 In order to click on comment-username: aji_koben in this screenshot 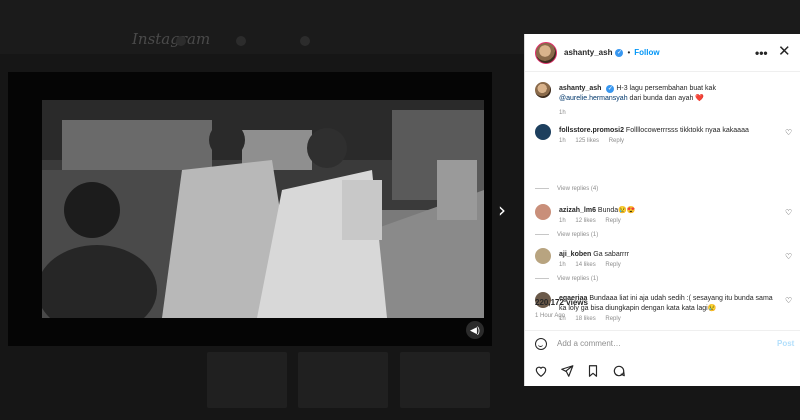, I will do `click(575, 254)`.